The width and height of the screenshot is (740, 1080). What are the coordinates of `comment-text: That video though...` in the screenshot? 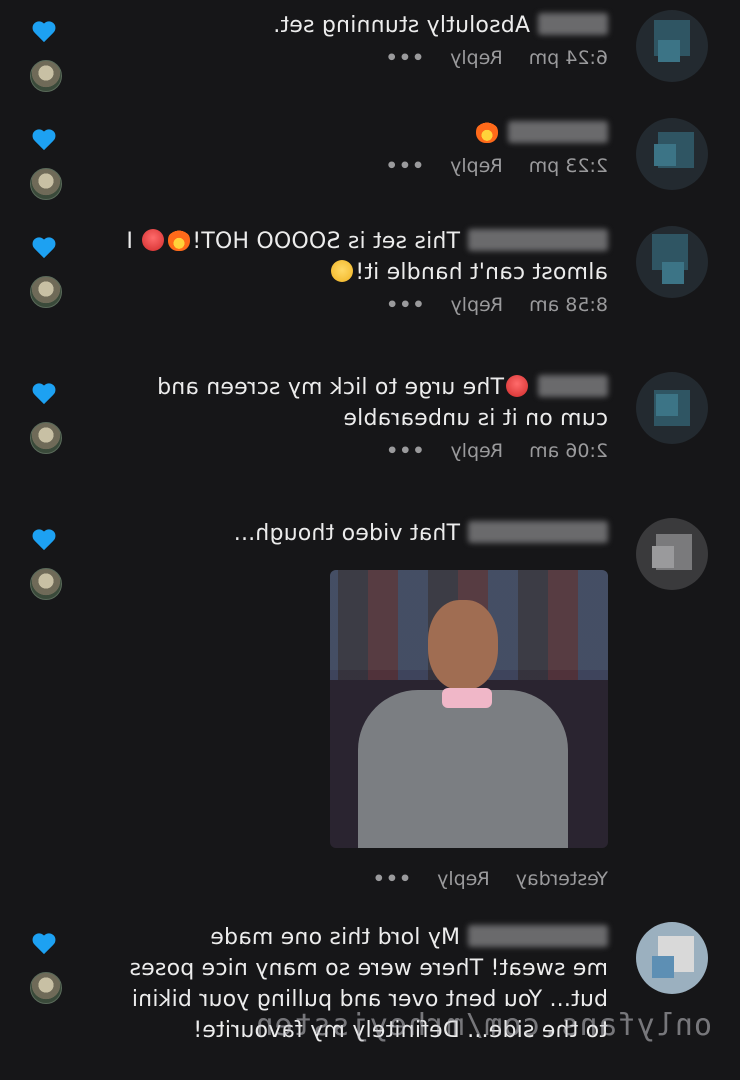 It's located at (370, 533).